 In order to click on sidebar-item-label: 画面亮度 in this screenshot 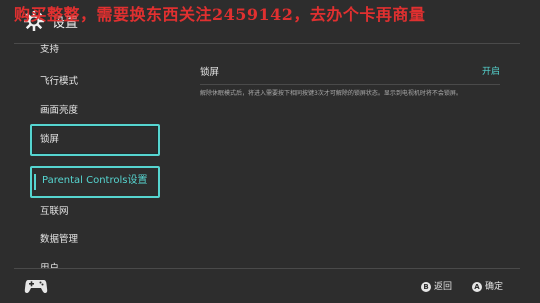, I will do `click(59, 110)`.